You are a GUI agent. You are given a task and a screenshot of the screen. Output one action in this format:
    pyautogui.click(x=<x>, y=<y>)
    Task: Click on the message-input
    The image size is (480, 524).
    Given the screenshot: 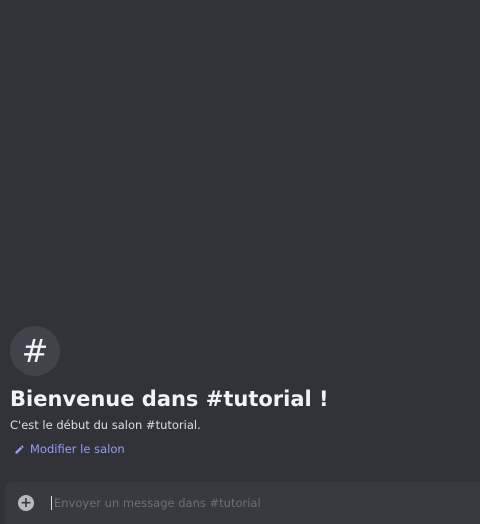 What is the action you would take?
    pyautogui.click(x=242, y=503)
    